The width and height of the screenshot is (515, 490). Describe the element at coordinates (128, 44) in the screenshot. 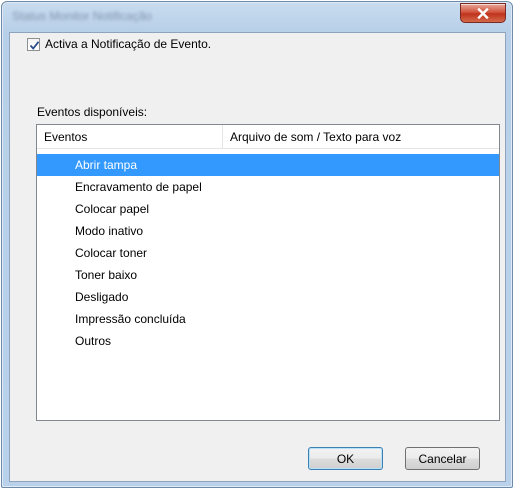

I see `event-notification-label: Activa a Notificação de Evento.` at that location.